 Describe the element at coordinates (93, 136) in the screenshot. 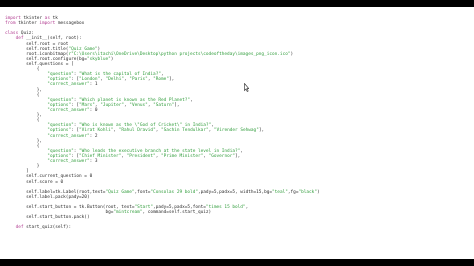

I see `code-token: : 2` at that location.